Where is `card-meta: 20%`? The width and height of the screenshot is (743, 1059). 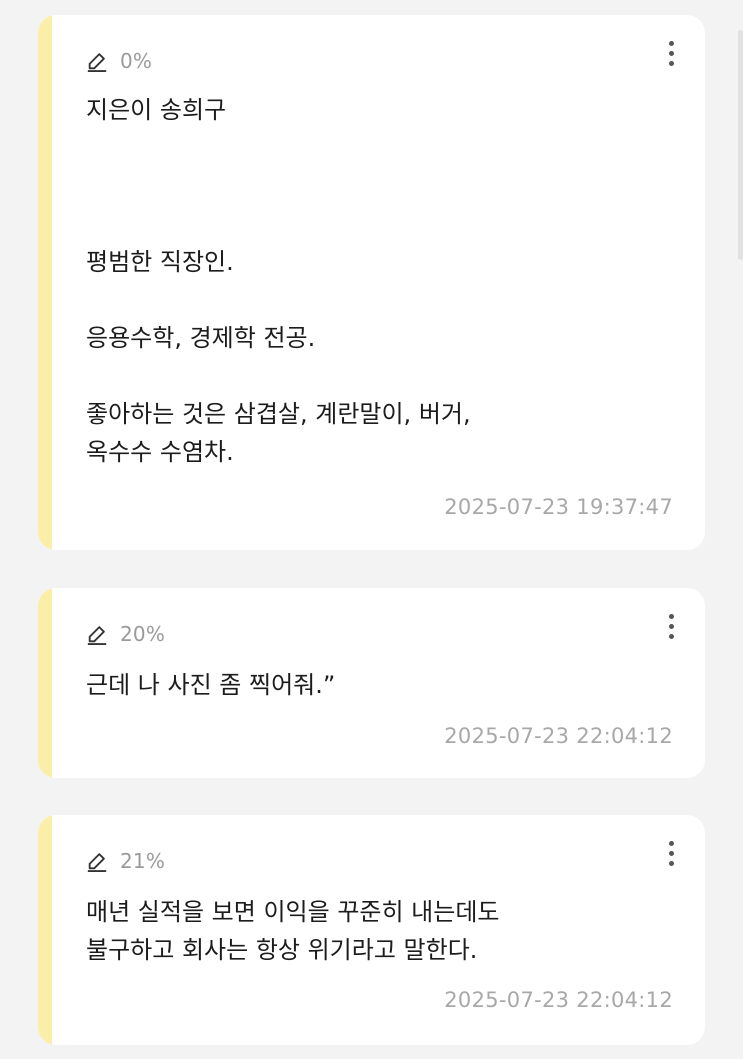 card-meta: 20% is located at coordinates (125, 634).